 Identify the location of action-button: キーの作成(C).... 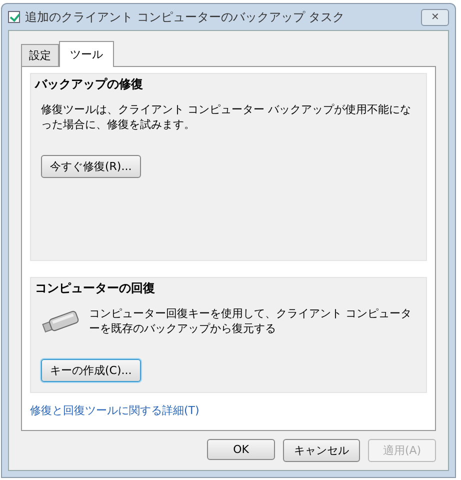
(91, 370).